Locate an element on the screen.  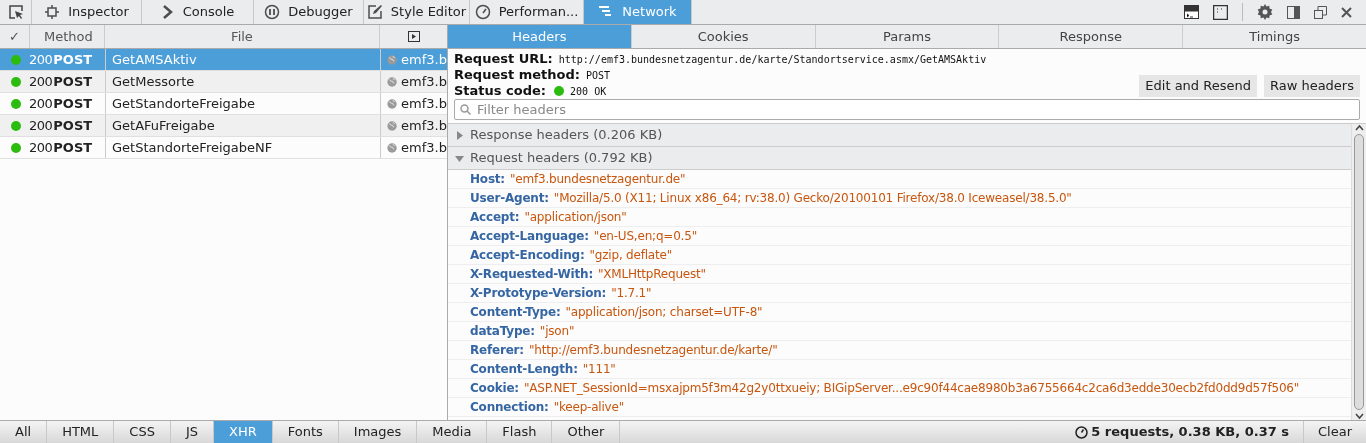
header-value: "application/json" is located at coordinates (575, 217).